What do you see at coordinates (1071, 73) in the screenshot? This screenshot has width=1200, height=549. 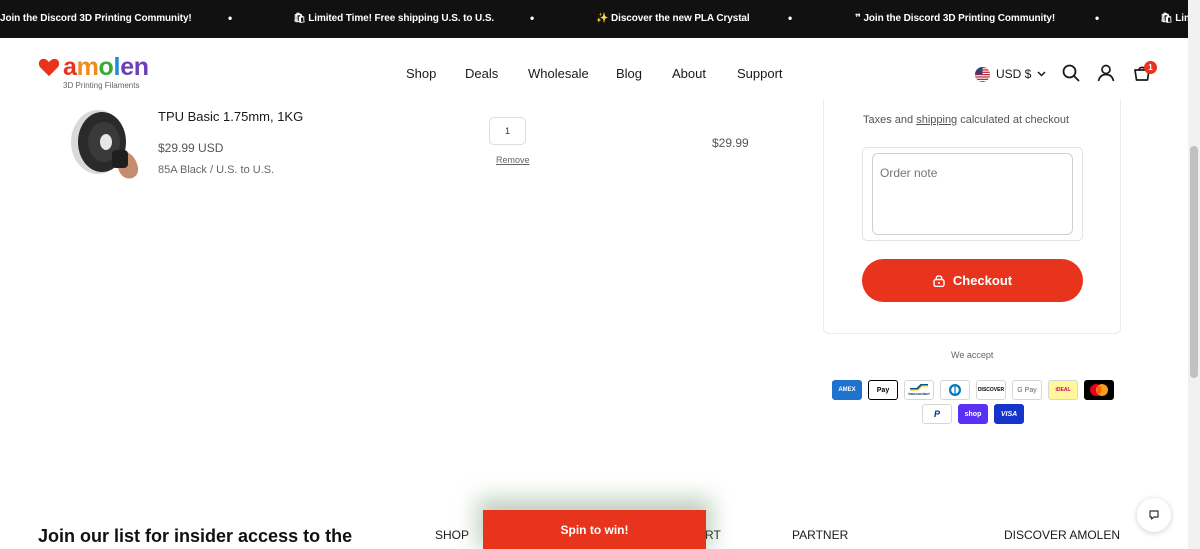 I see `search-icon` at bounding box center [1071, 73].